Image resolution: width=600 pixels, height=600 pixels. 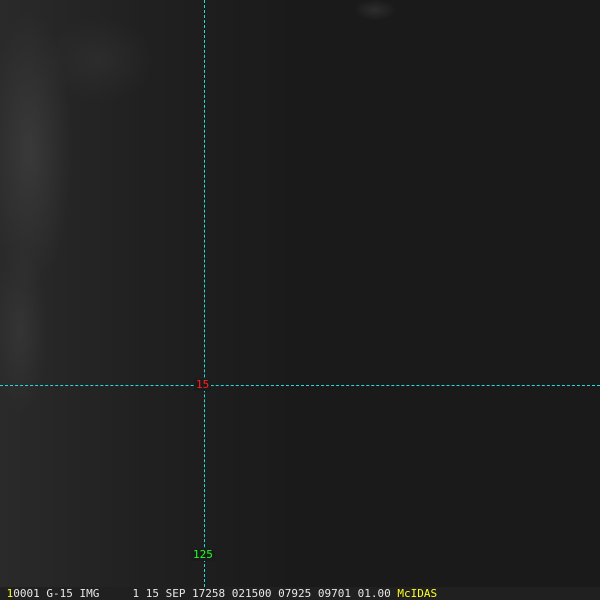 What do you see at coordinates (300, 385) in the screenshot?
I see `latitude-gridline` at bounding box center [300, 385].